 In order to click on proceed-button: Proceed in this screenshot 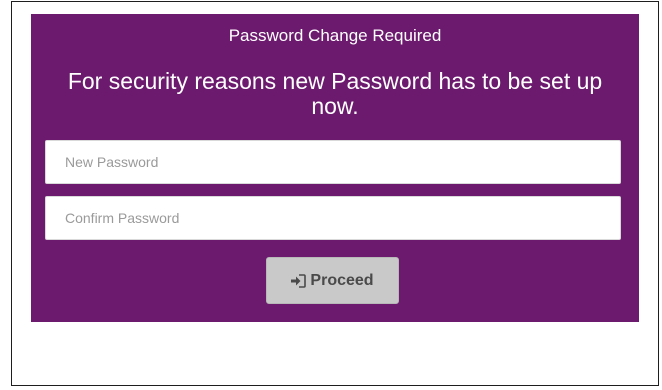, I will do `click(332, 280)`.